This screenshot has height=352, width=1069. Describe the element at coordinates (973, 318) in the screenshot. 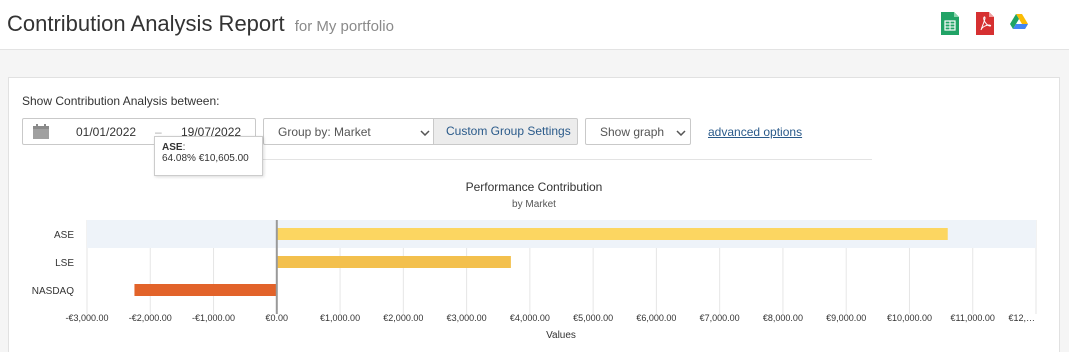

I see `x-tick-label: €11,000.00` at that location.